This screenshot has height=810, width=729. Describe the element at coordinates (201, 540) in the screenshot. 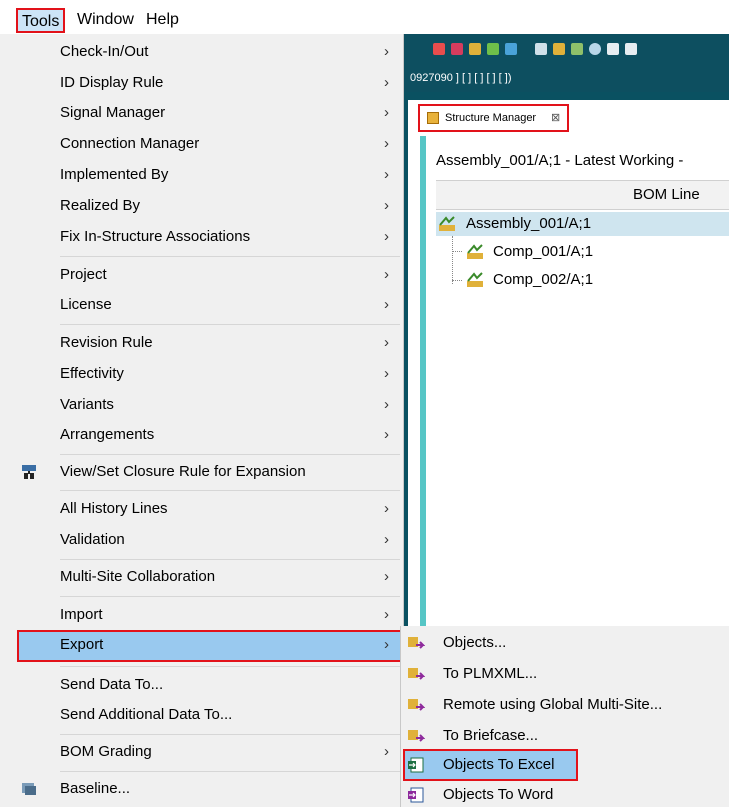

I see `menu-item-validation: Validation ›` at that location.